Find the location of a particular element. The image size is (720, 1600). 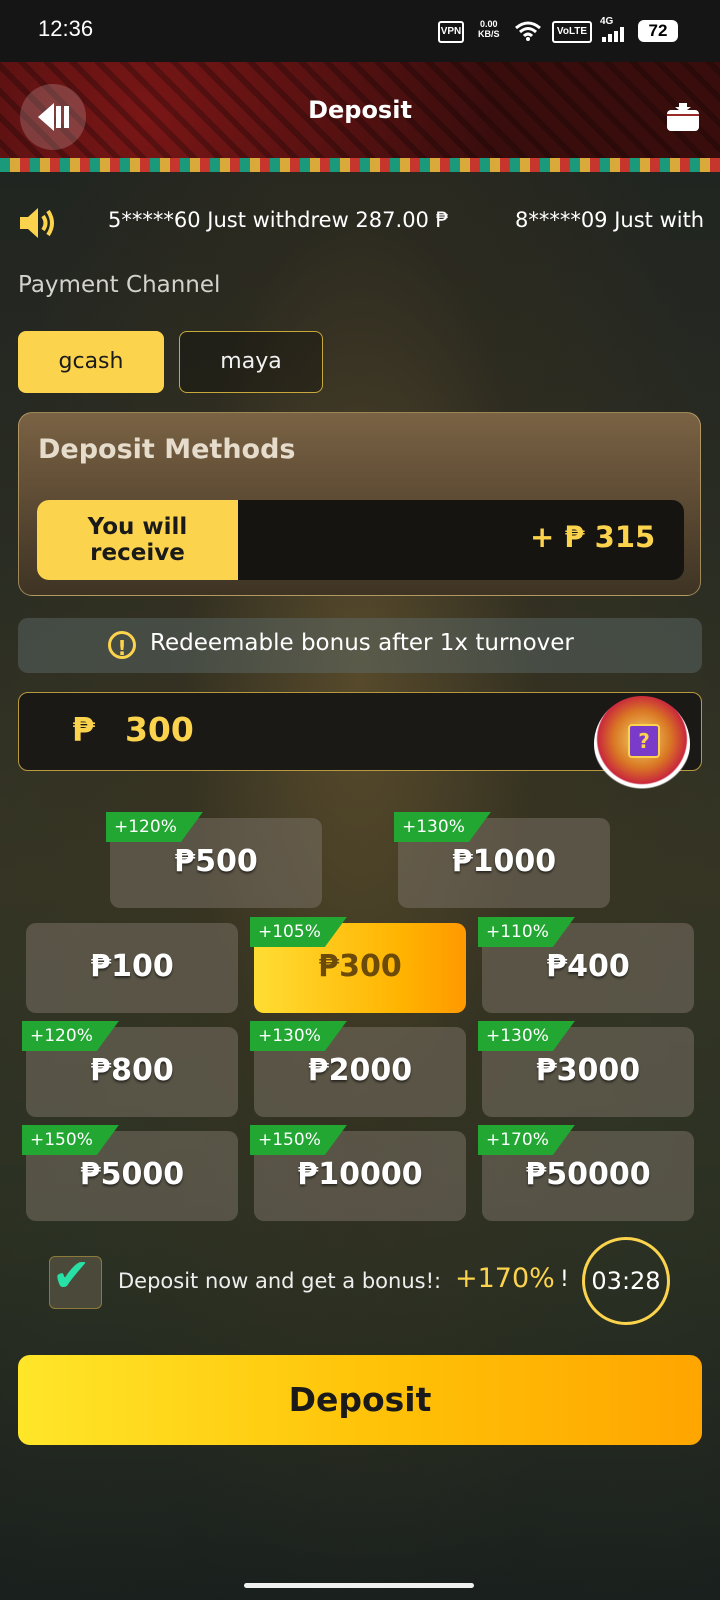

network-speed: 0.00 KB/S is located at coordinates (489, 29).